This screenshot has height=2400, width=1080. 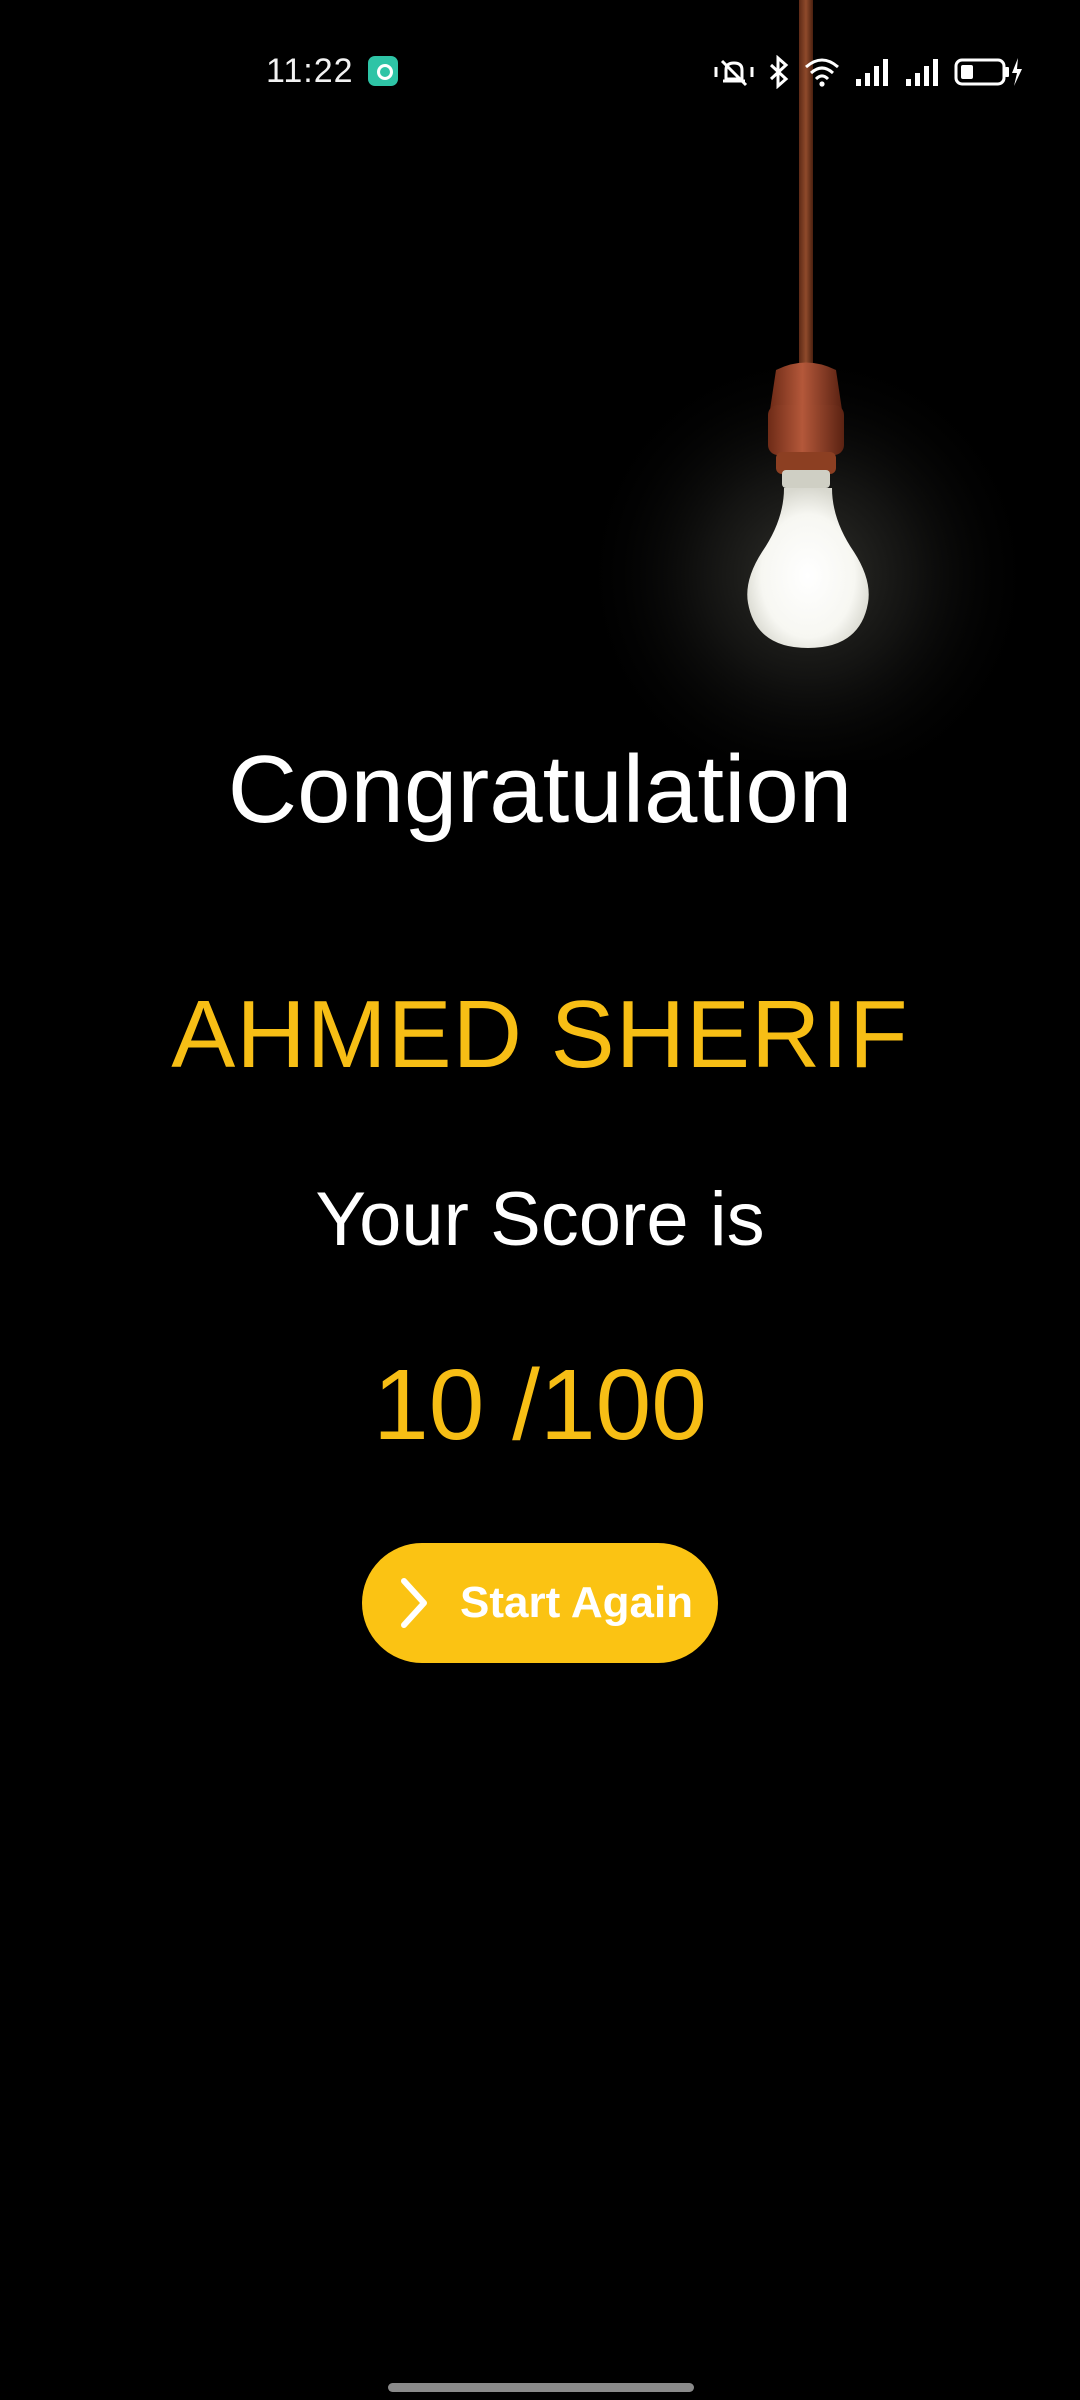 I want to click on status-icons, so click(x=869, y=72).